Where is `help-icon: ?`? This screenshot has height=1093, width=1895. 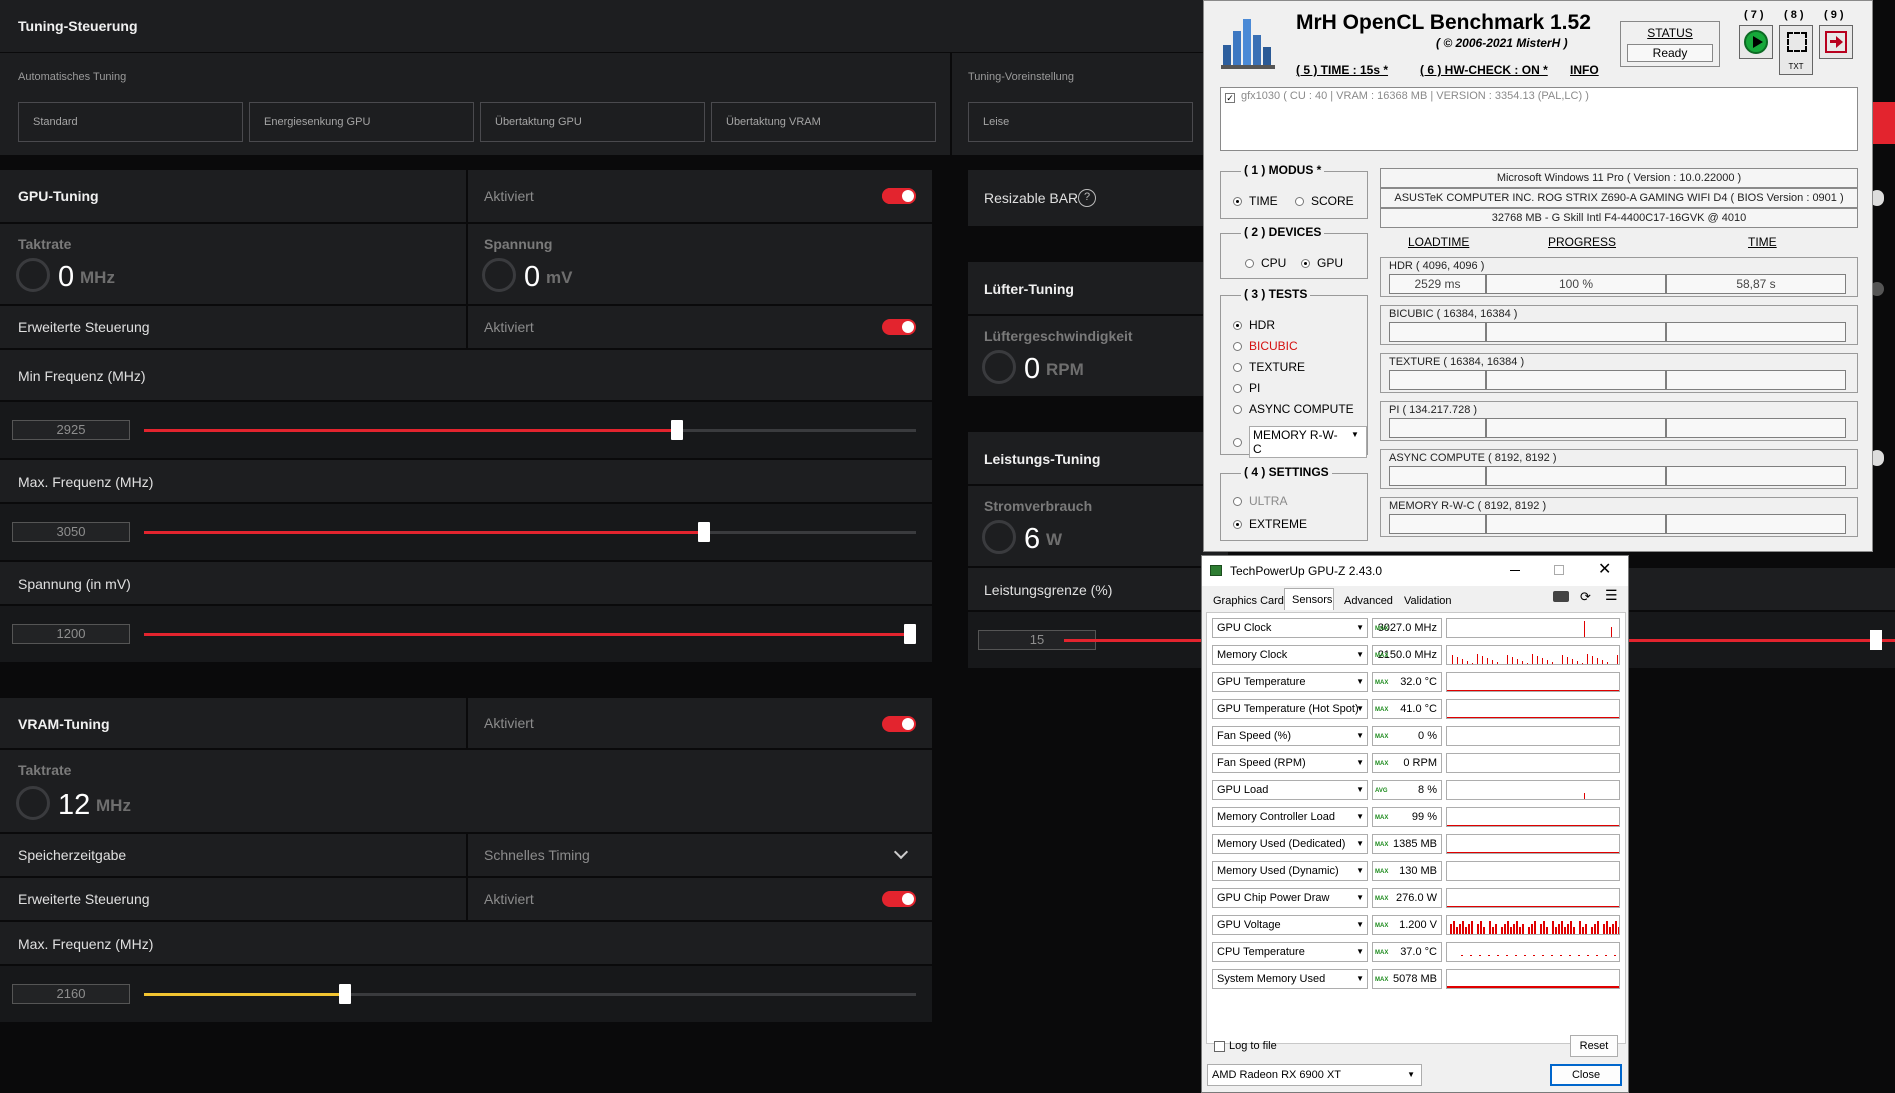 help-icon: ? is located at coordinates (1087, 198).